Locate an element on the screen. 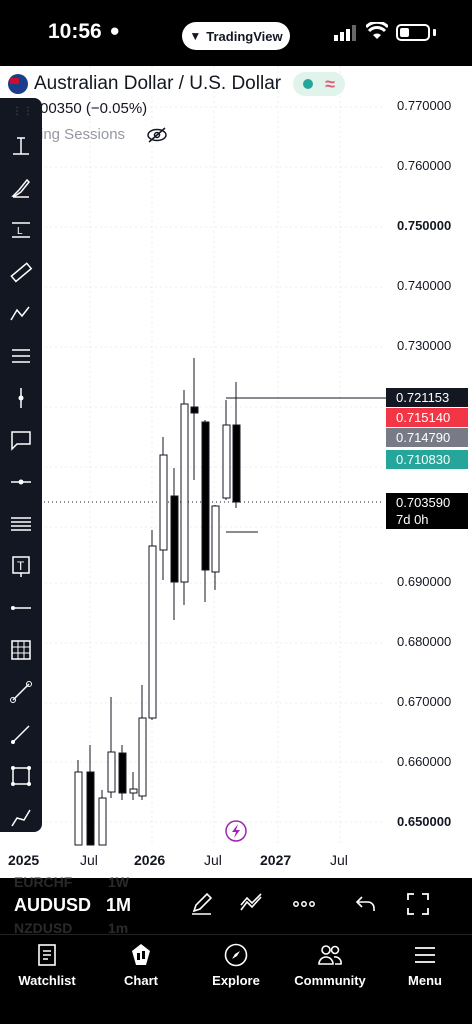  time-label: 2027 is located at coordinates (276, 860).